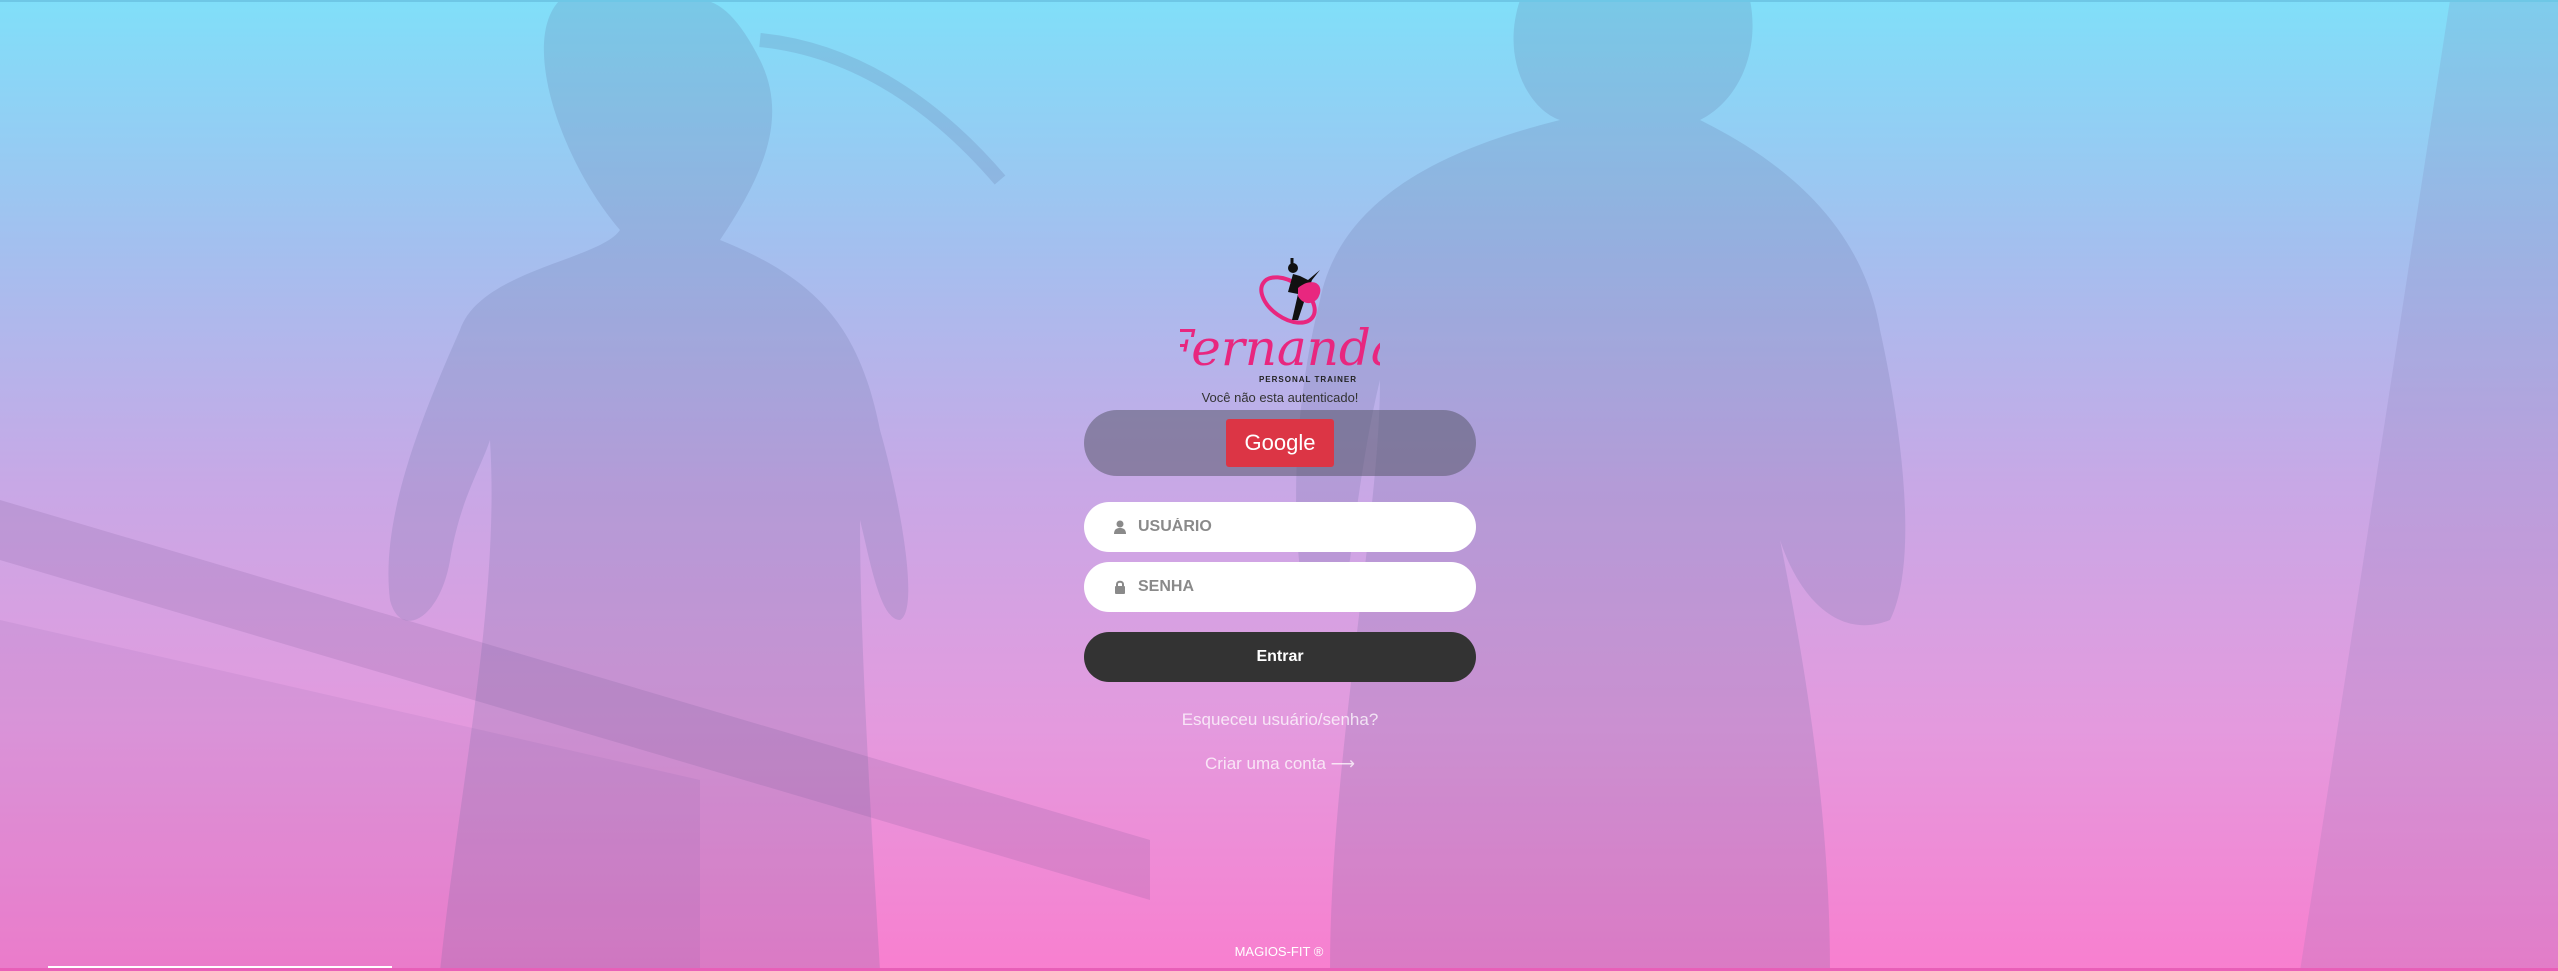 Image resolution: width=2558 pixels, height=971 pixels. What do you see at coordinates (220, 967) in the screenshot?
I see `bottom-progress-line` at bounding box center [220, 967].